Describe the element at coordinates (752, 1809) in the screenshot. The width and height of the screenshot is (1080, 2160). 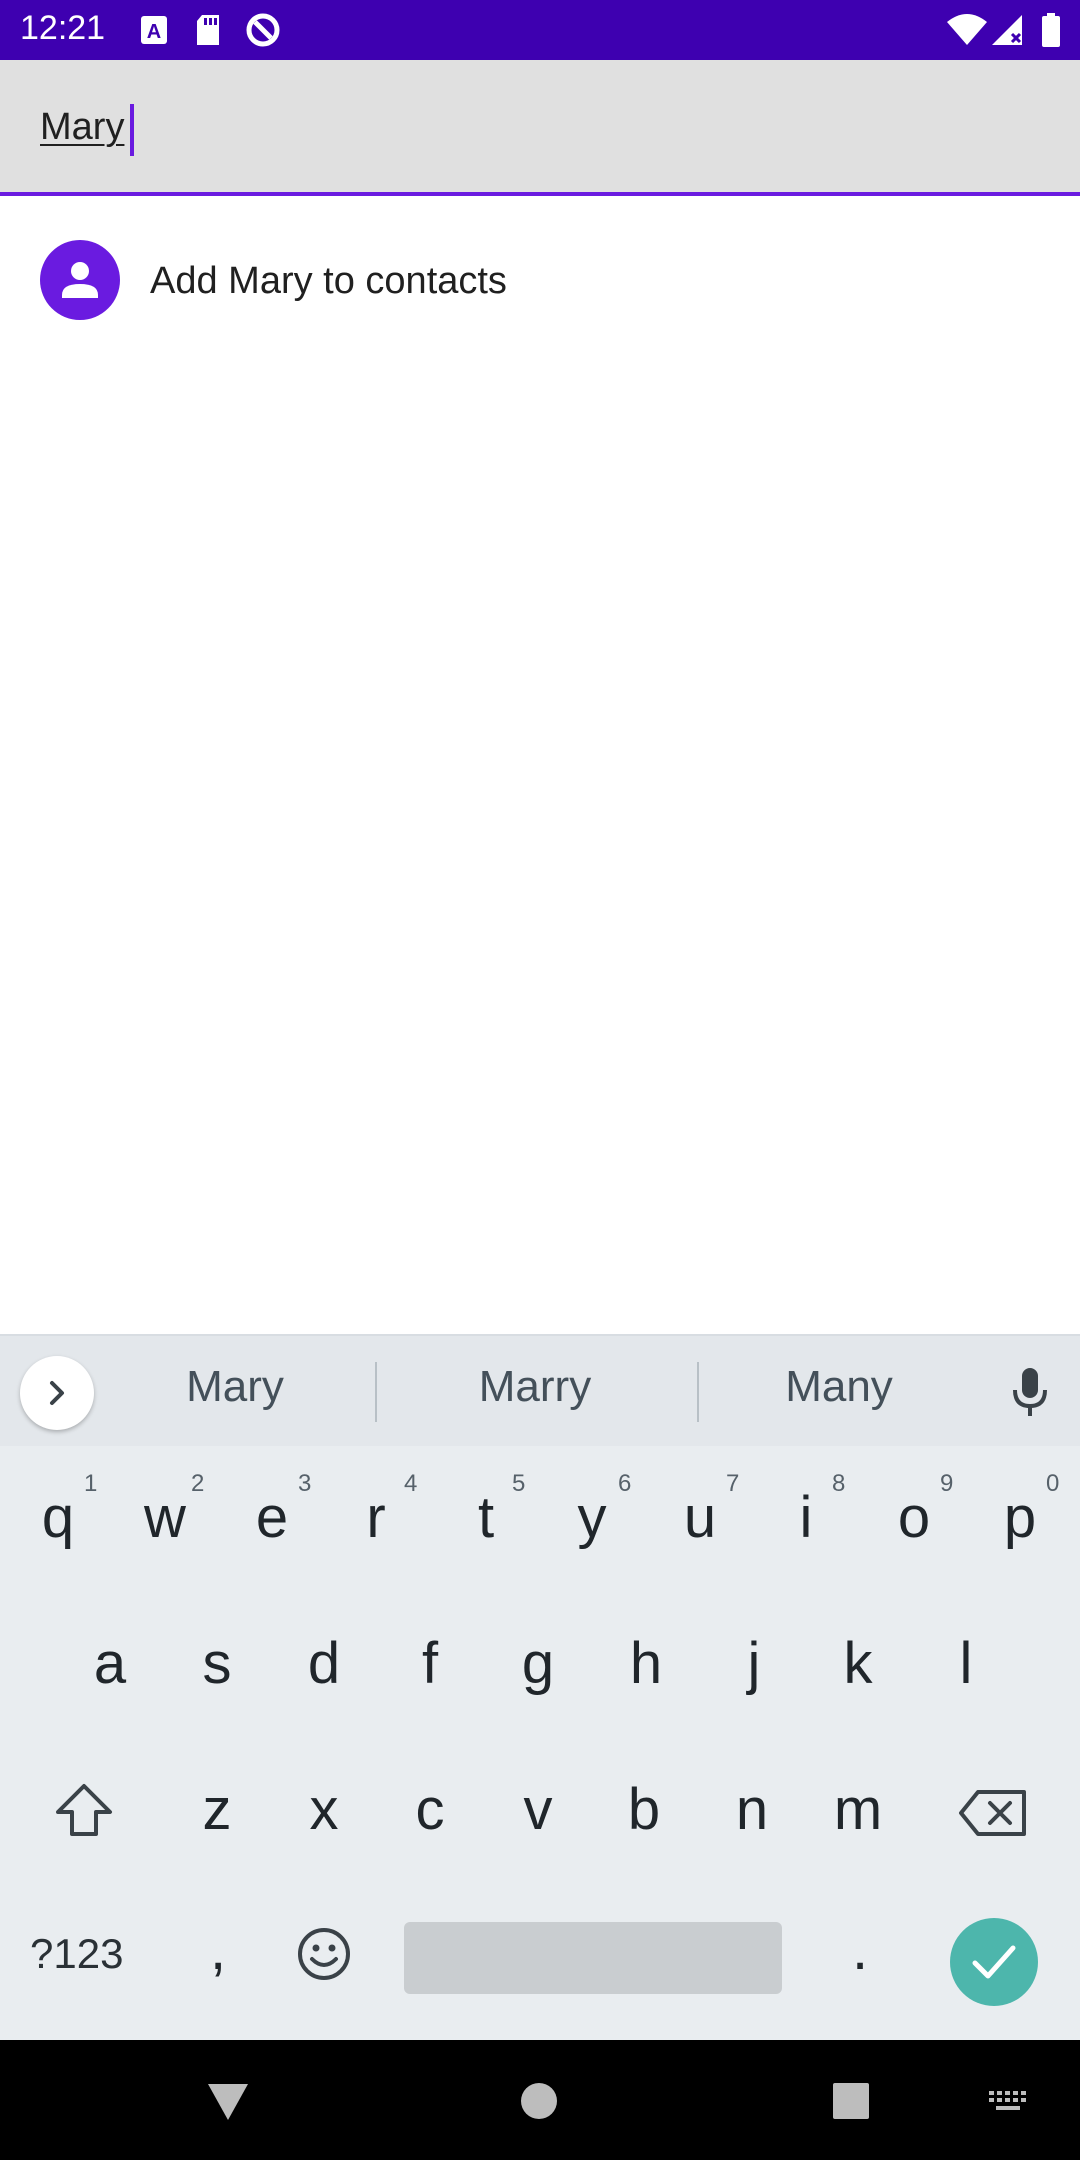
I see `key-n: n` at that location.